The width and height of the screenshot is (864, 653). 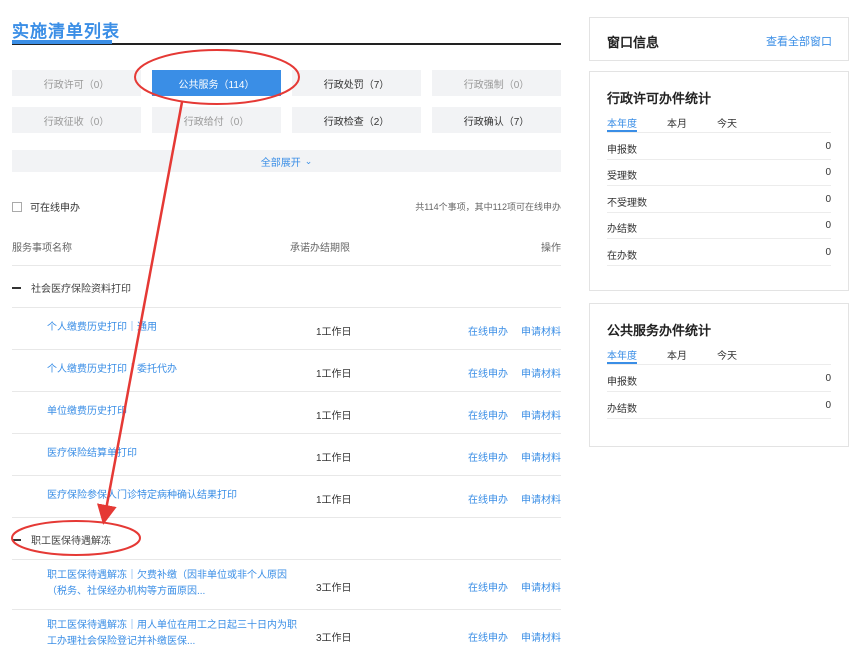 What do you see at coordinates (627, 203) in the screenshot?
I see `stat-label: 不受理数` at bounding box center [627, 203].